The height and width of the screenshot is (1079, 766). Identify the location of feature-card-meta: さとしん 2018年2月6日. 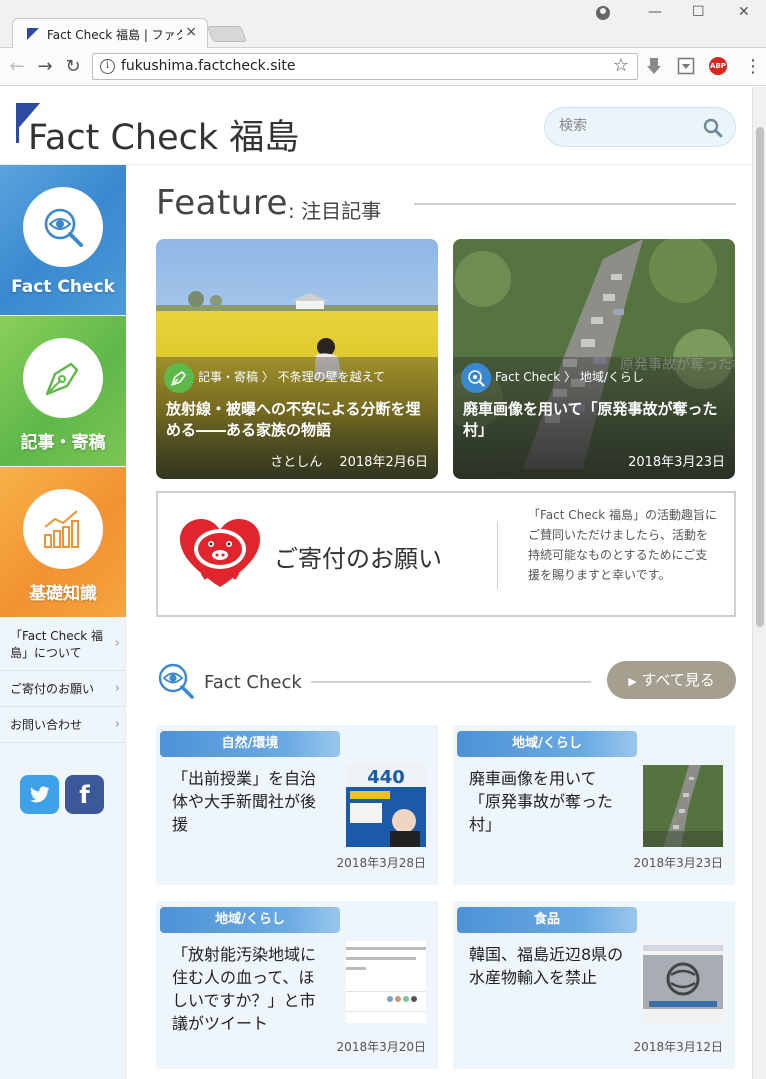
(349, 460).